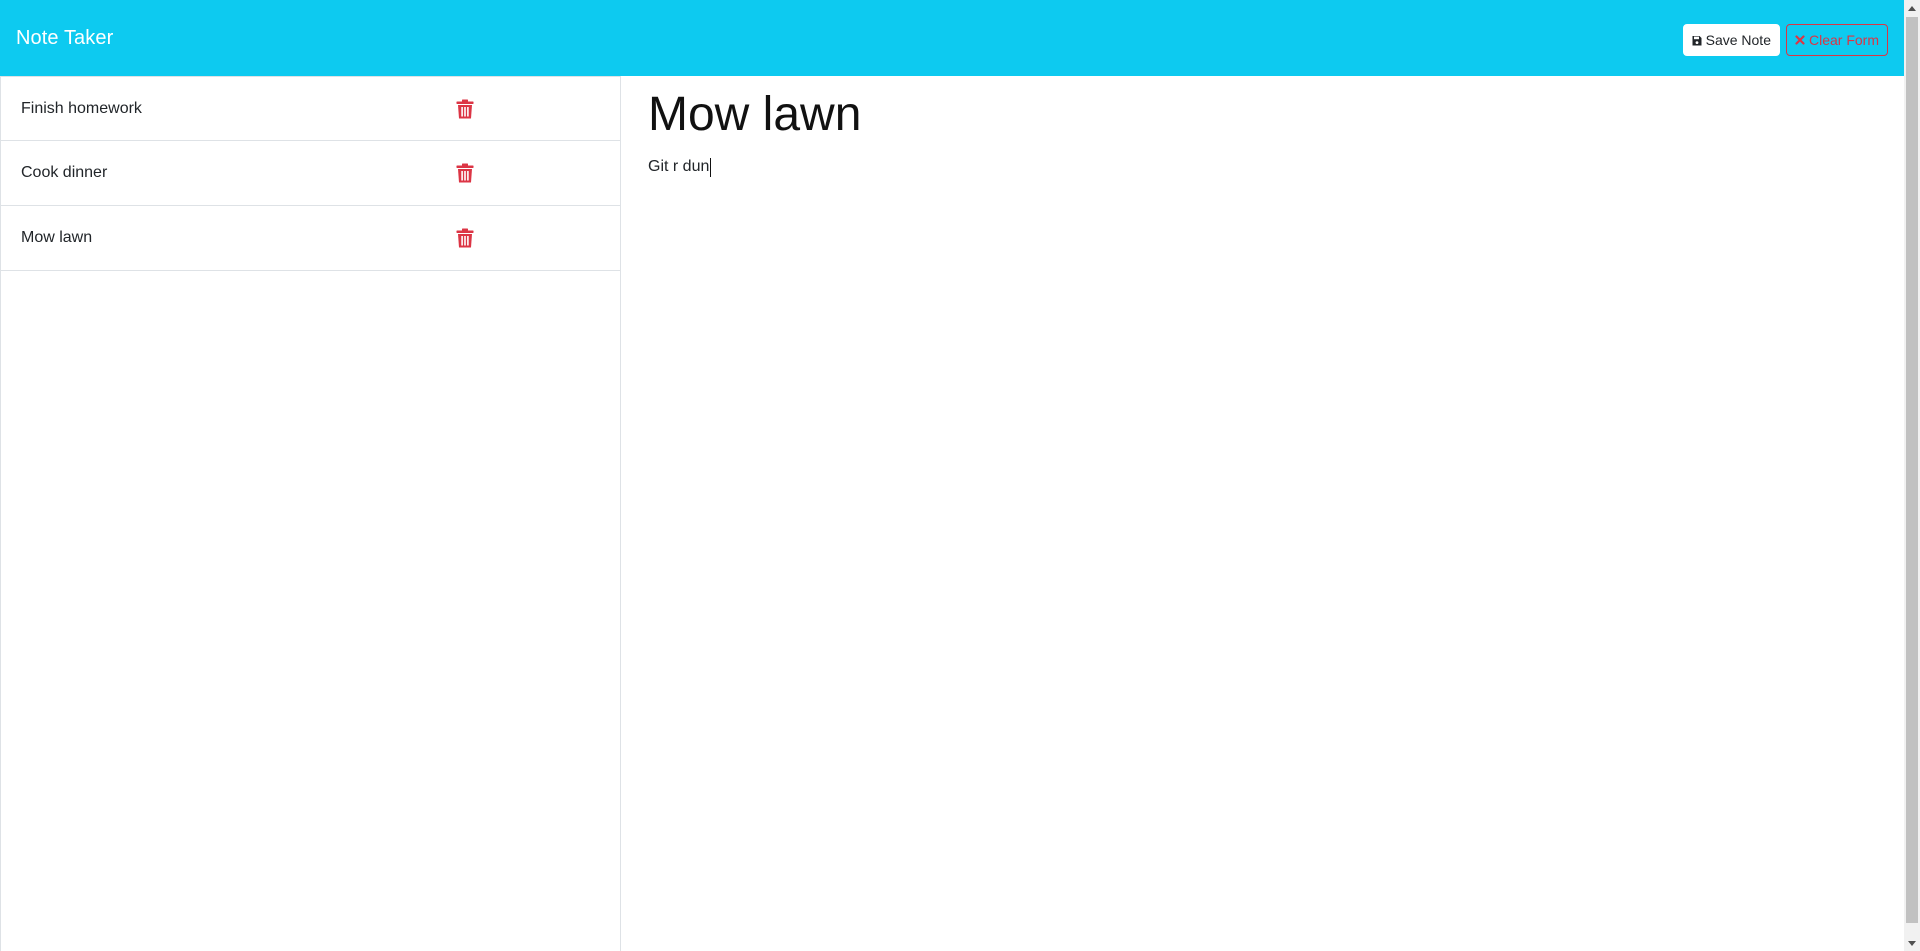 The image size is (1920, 951). I want to click on scroll-up-arrow-icon, so click(1912, 8).